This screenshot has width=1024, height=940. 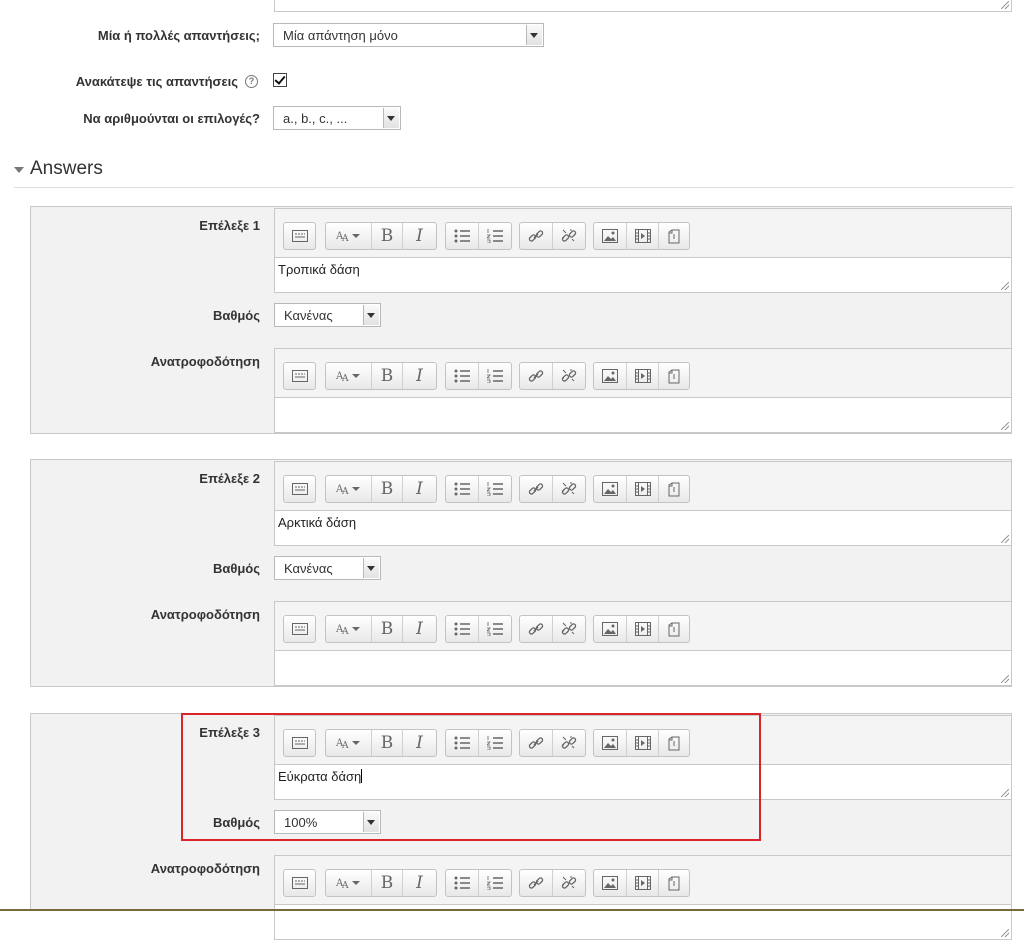 What do you see at coordinates (66, 169) in the screenshot?
I see `answers-section-title: Answers` at bounding box center [66, 169].